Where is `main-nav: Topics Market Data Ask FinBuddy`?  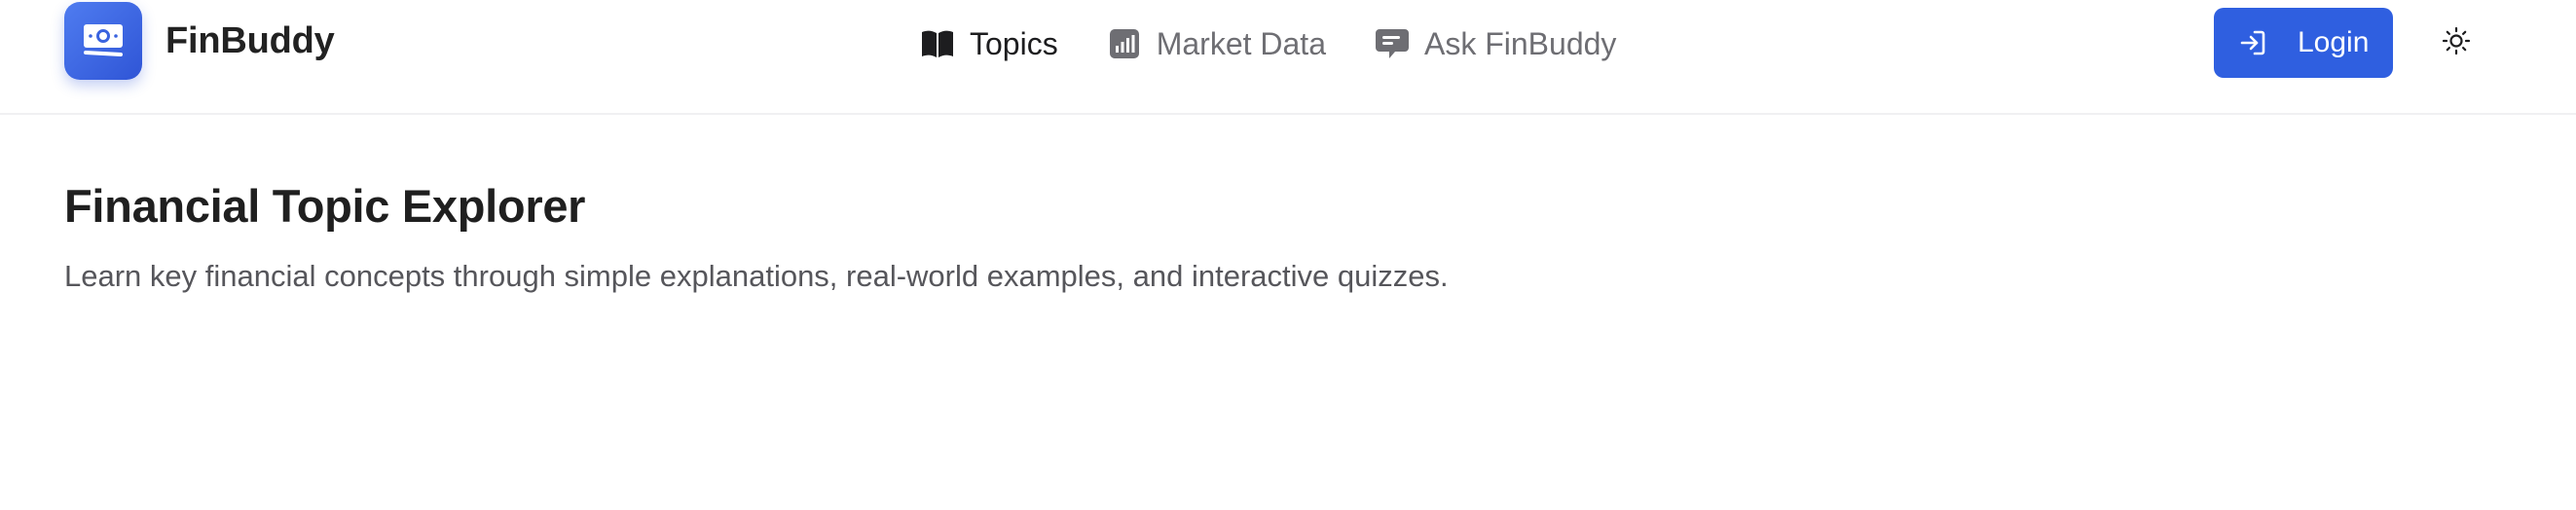
main-nav: Topics Market Data Ask FinBuddy is located at coordinates (1268, 43).